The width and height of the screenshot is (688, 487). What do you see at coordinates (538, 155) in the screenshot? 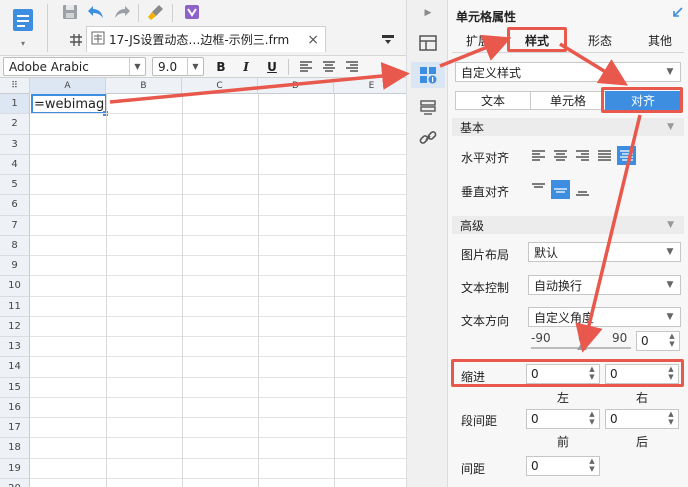
I see `h-align-left-icon` at bounding box center [538, 155].